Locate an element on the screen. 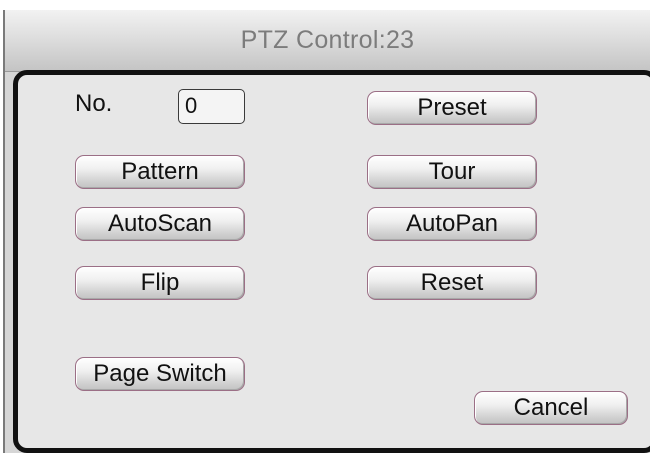 The height and width of the screenshot is (453, 650). autoscan-button: AutoScan is located at coordinates (160, 224).